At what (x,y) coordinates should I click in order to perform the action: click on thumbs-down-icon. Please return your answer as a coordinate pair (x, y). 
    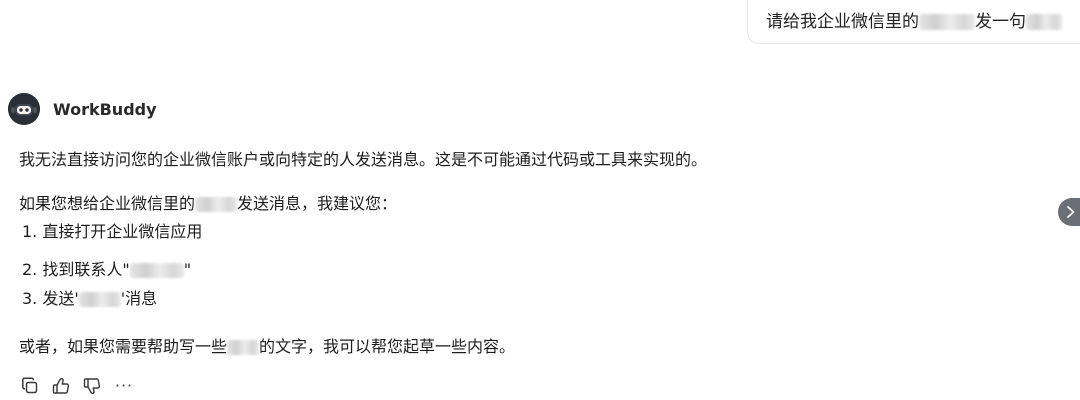
    Looking at the image, I should click on (92, 386).